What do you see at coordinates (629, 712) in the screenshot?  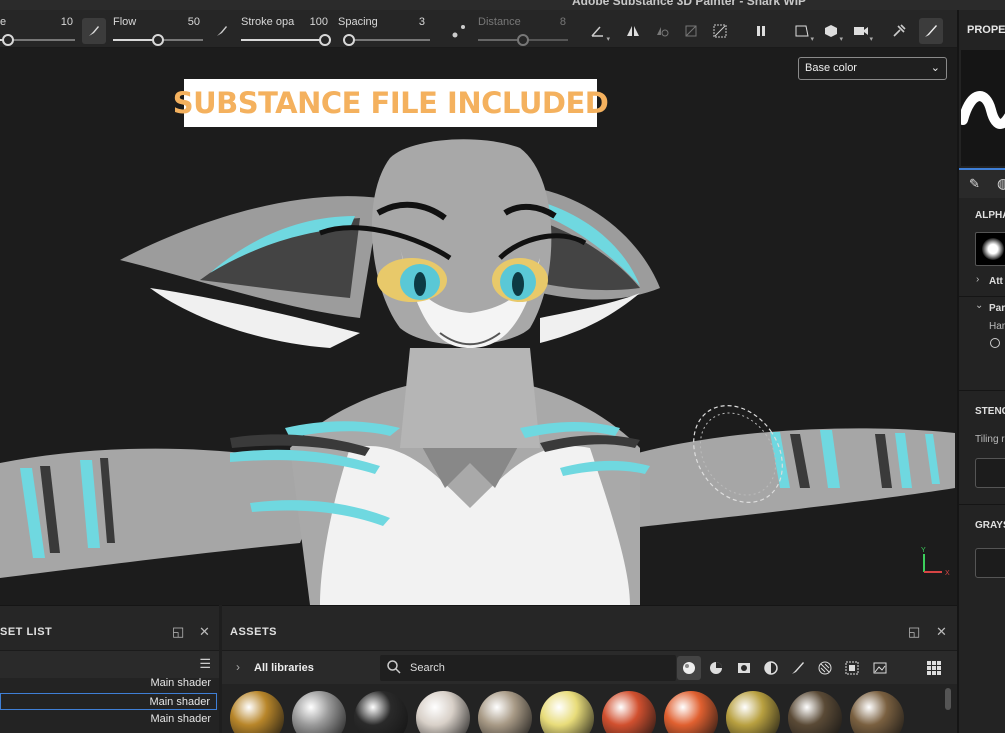 I see `red-rubber-material` at bounding box center [629, 712].